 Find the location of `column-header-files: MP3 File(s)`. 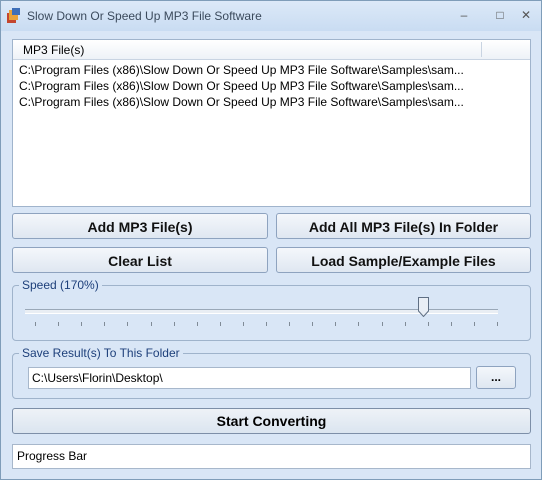

column-header-files: MP3 File(s) is located at coordinates (53, 50).